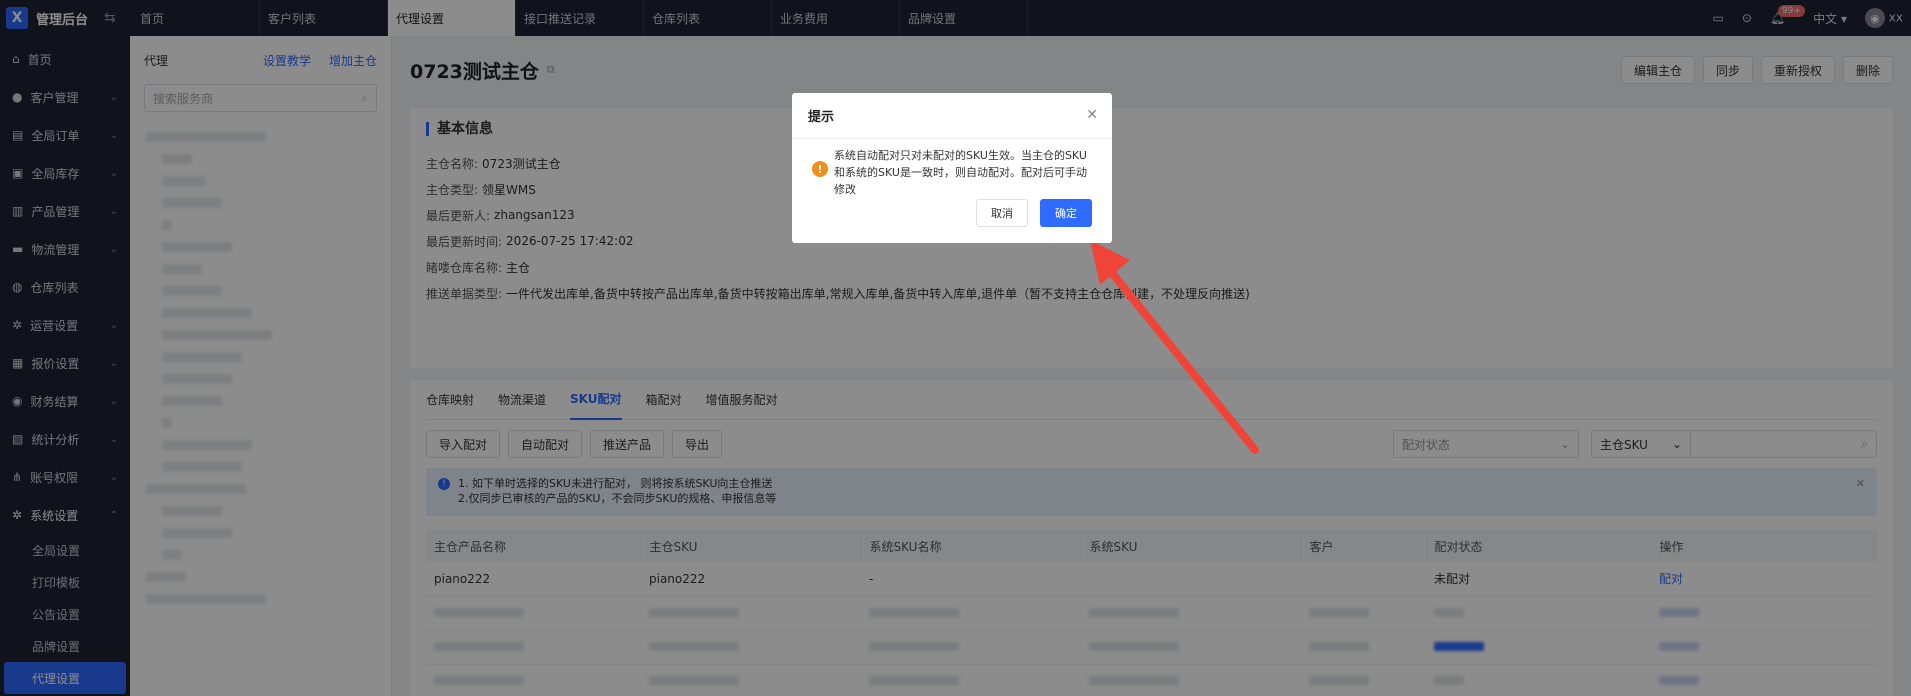 This screenshot has width=1911, height=696. I want to click on warning-icon: !, so click(820, 169).